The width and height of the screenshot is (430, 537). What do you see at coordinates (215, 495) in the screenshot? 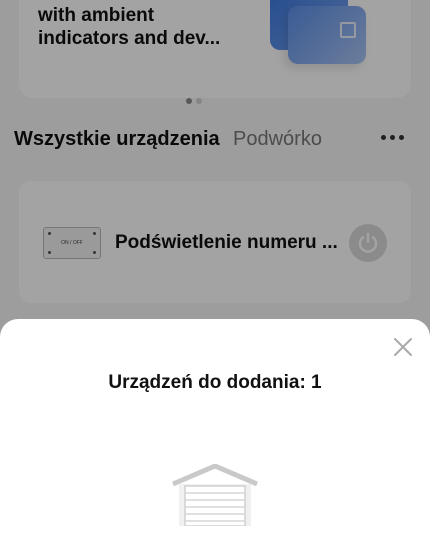
I see `garage-icon` at bounding box center [215, 495].